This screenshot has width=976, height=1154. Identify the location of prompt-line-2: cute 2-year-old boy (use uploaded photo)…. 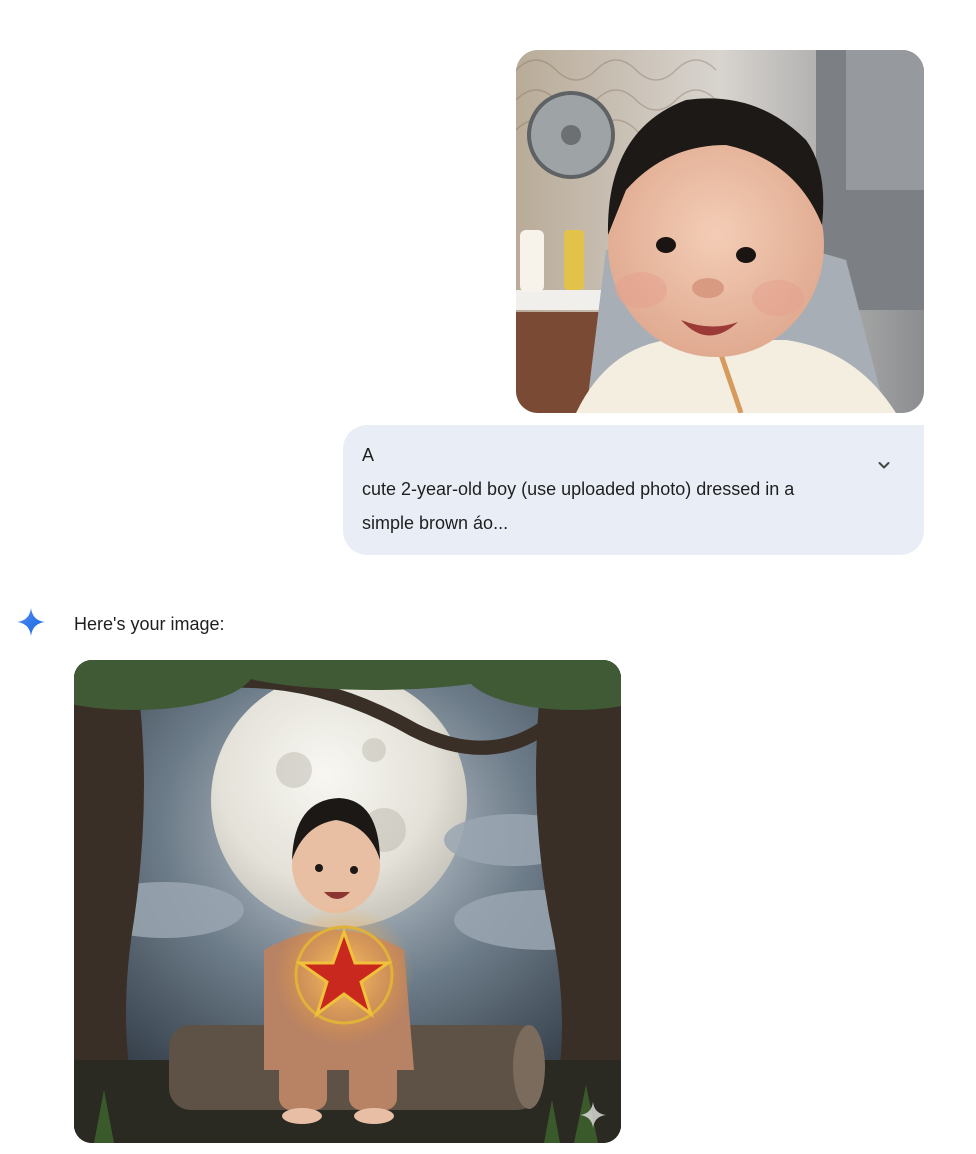
(578, 489).